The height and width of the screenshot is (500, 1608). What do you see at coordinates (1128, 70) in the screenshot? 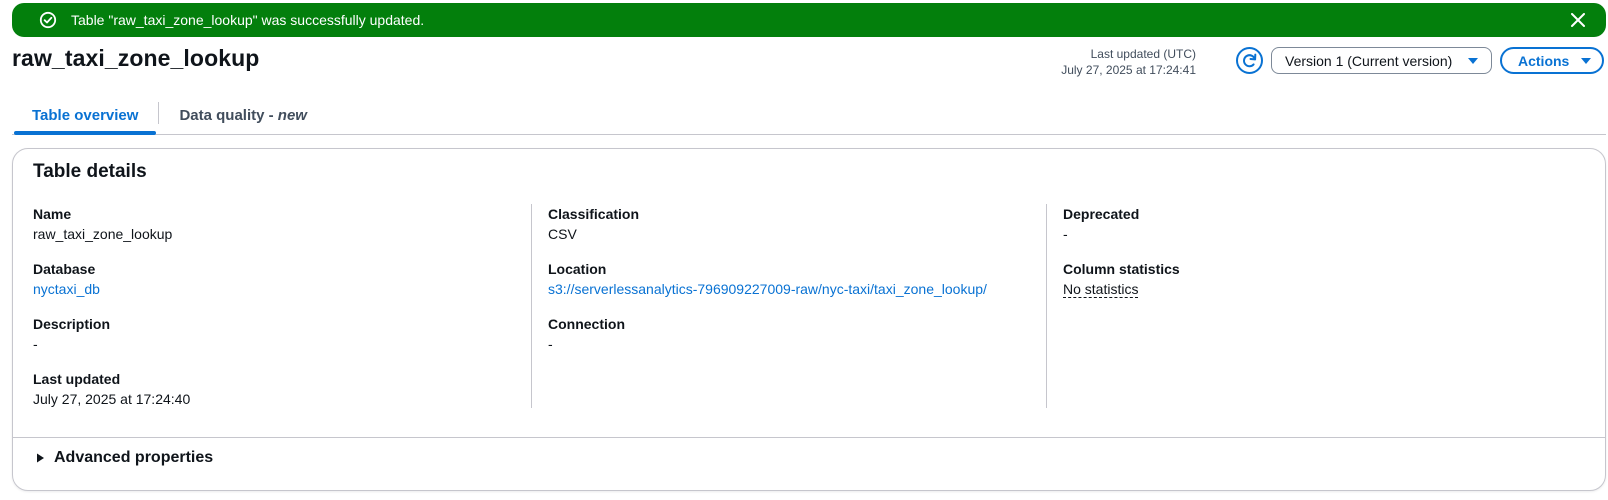
I see `last-updated-value: July 27, 2025 at 17:24:41` at bounding box center [1128, 70].